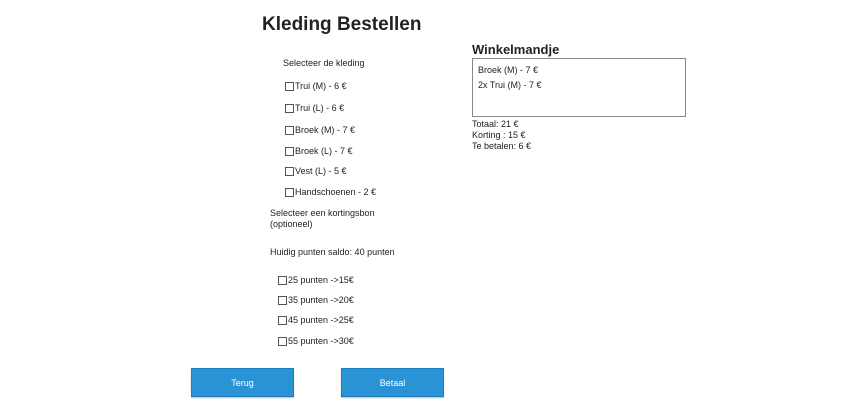 This screenshot has height=401, width=856. Describe the element at coordinates (322, 219) in the screenshot. I see `discount-section-label: Selecteer een kortingsbon (optioneel)` at that location.